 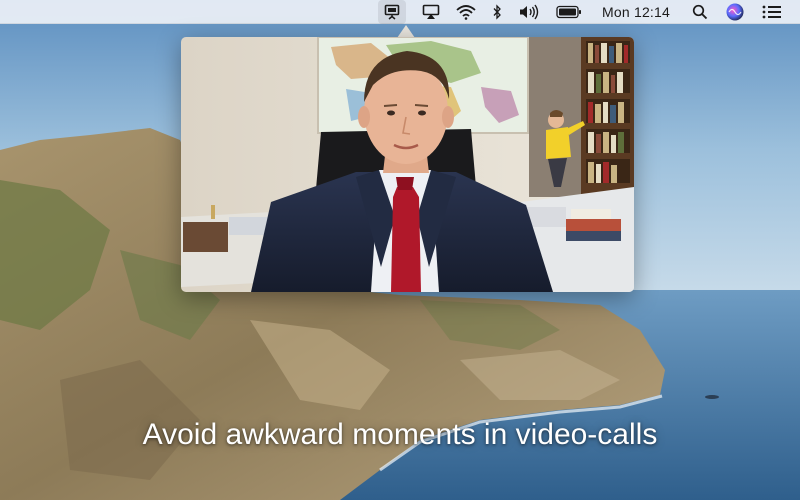 I want to click on battery-icon, so click(x=569, y=12).